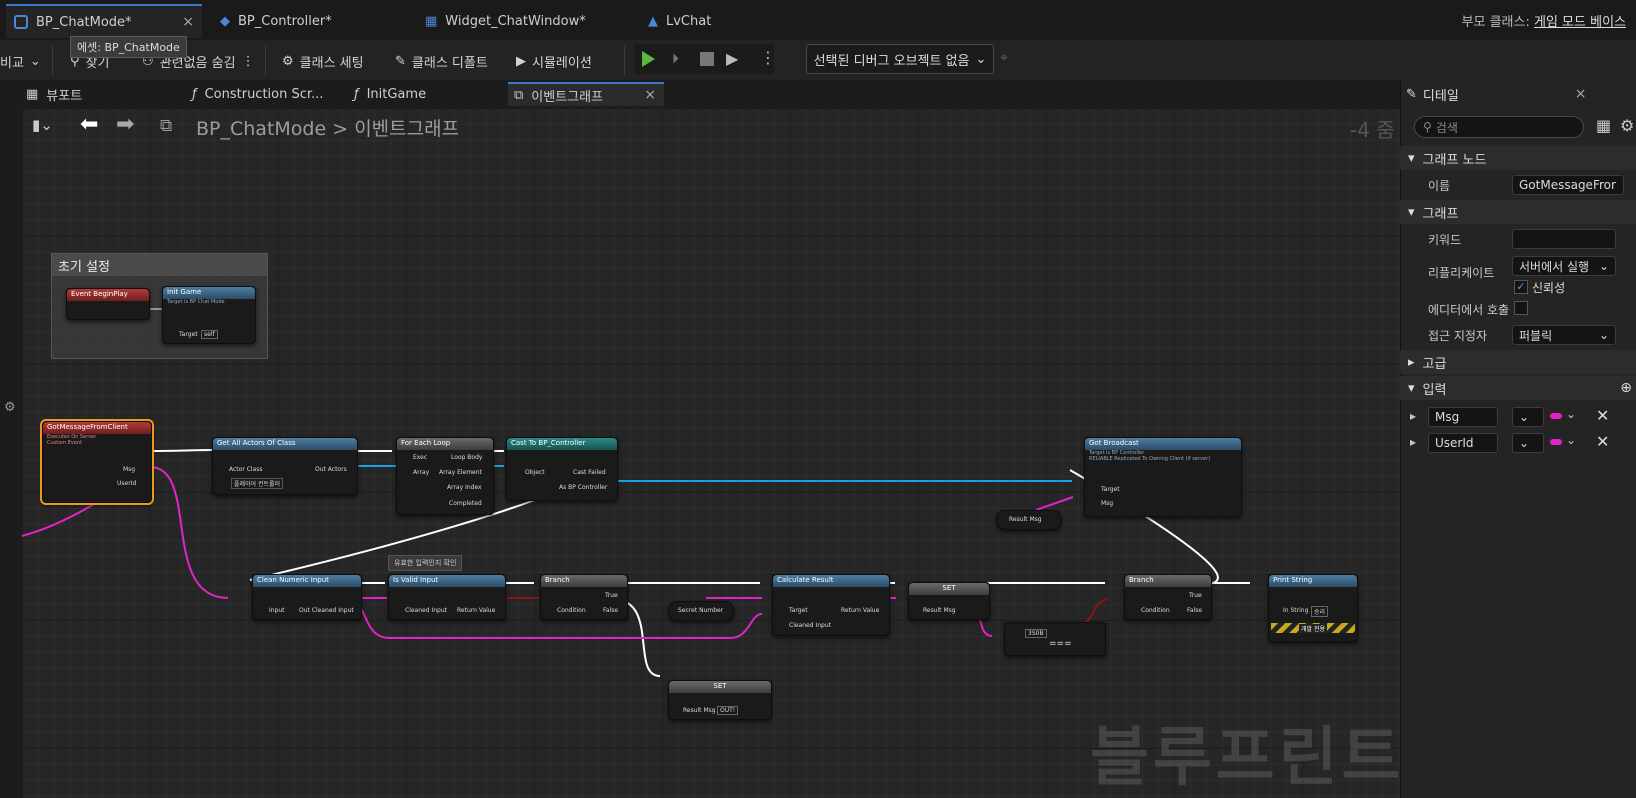 The width and height of the screenshot is (1636, 798). I want to click on replicates-dropdown: 서버에서 실행 ⌄, so click(1564, 266).